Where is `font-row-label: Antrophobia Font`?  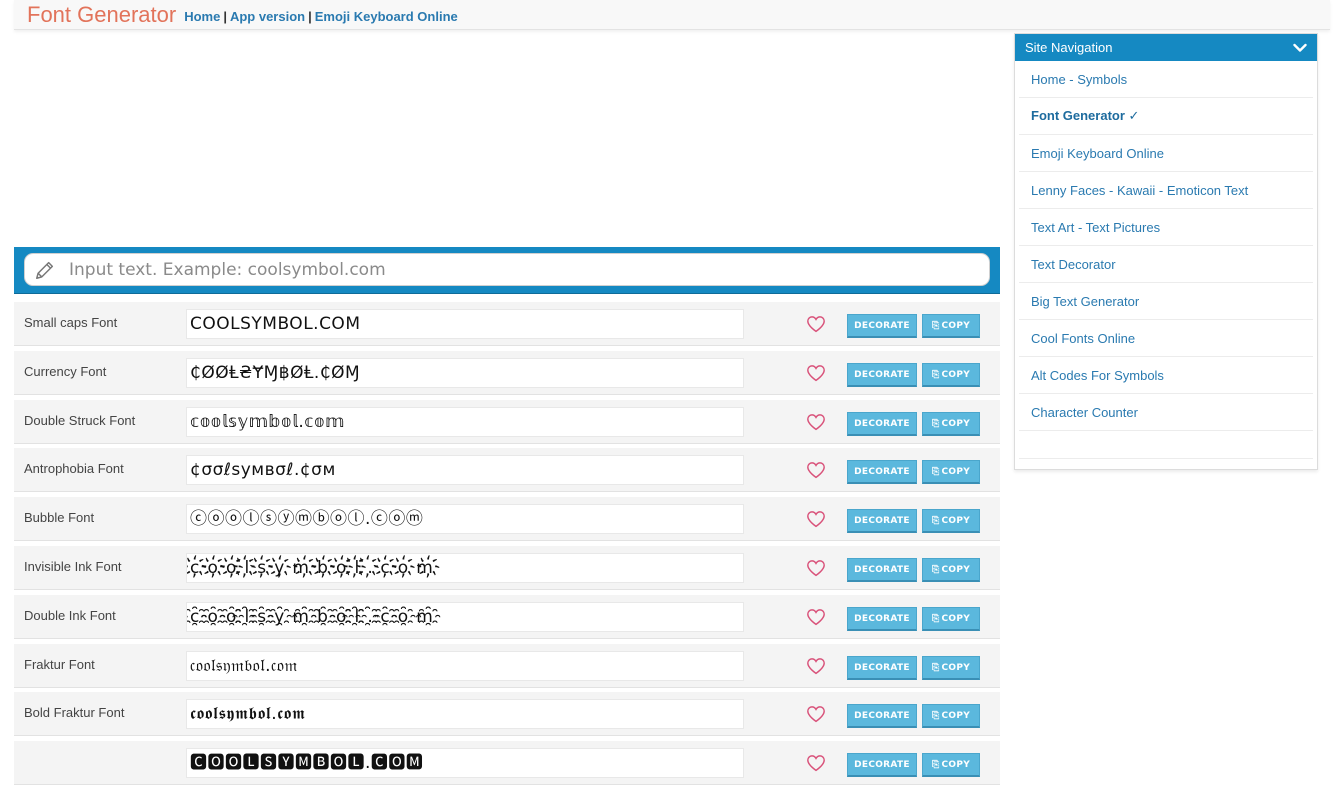 font-row-label: Antrophobia Font is located at coordinates (74, 469).